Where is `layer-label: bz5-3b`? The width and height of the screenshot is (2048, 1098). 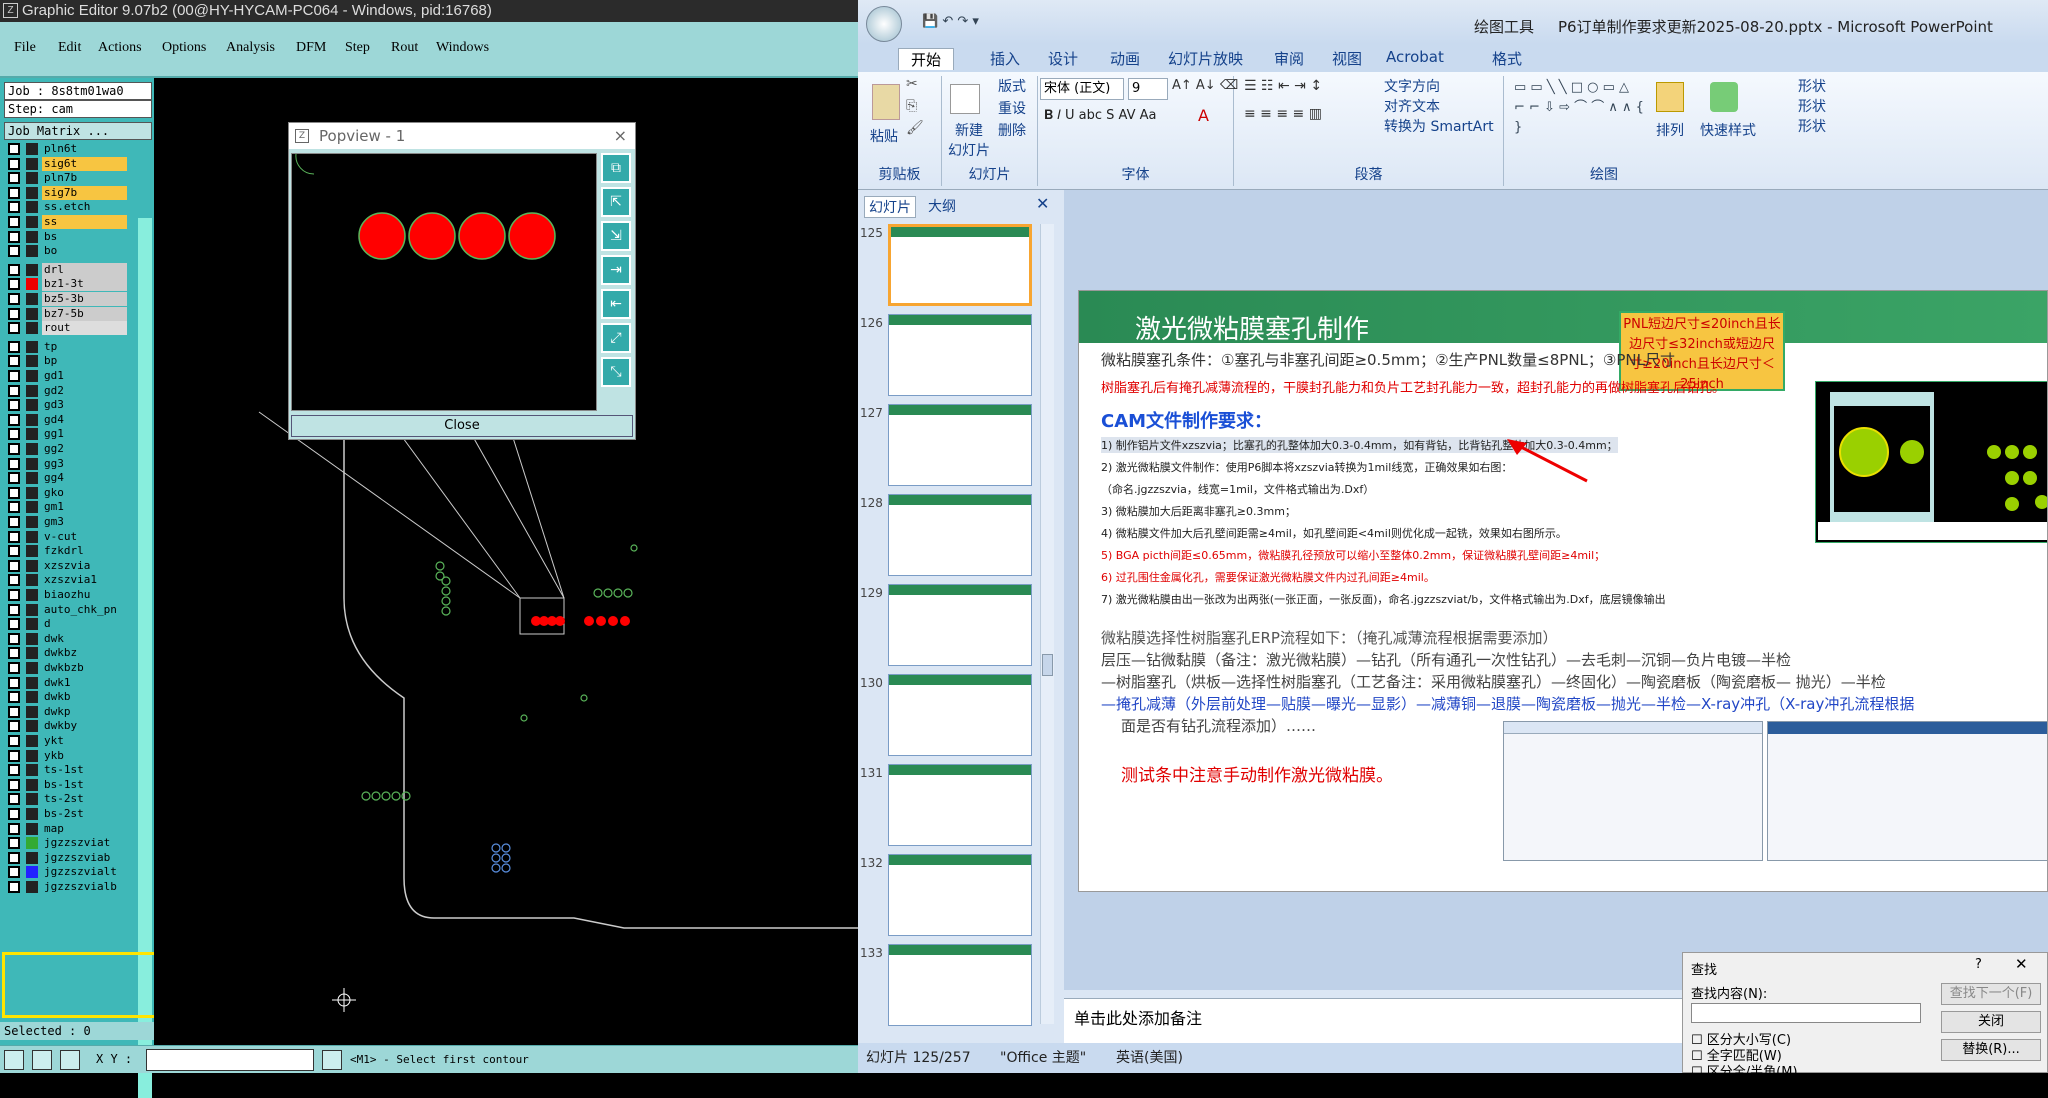
layer-label: bz5-3b is located at coordinates (84, 299).